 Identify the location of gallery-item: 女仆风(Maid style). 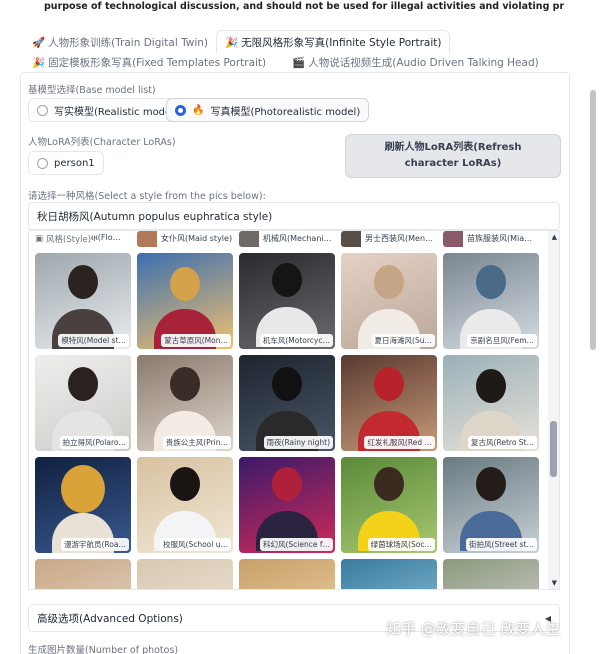
(186, 239).